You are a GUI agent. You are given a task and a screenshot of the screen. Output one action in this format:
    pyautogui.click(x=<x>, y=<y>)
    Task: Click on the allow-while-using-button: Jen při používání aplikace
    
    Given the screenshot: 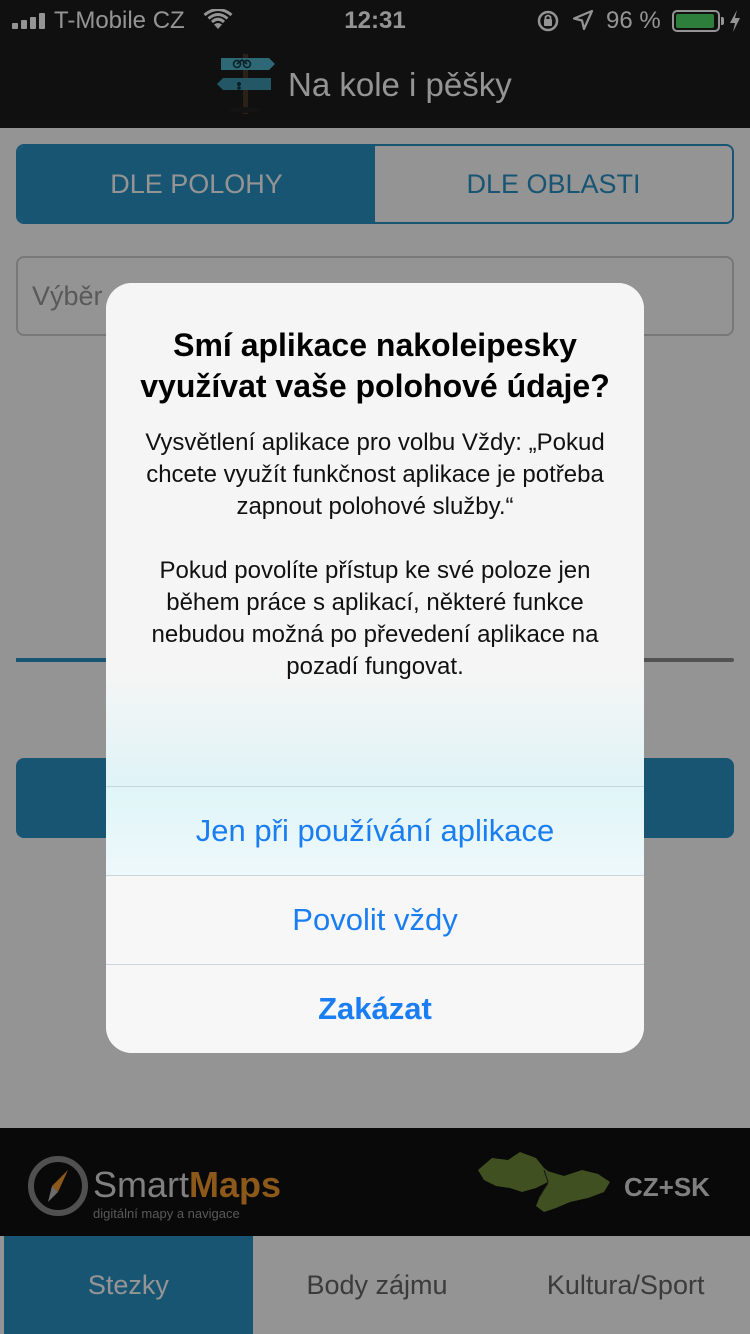 What is the action you would take?
    pyautogui.click(x=375, y=830)
    